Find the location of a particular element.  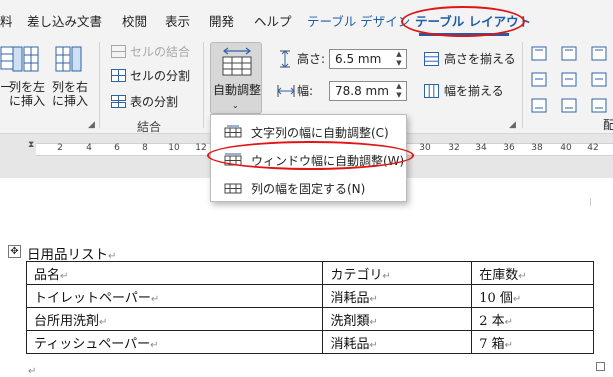

insert-left-icon is located at coordinates (25, 59).